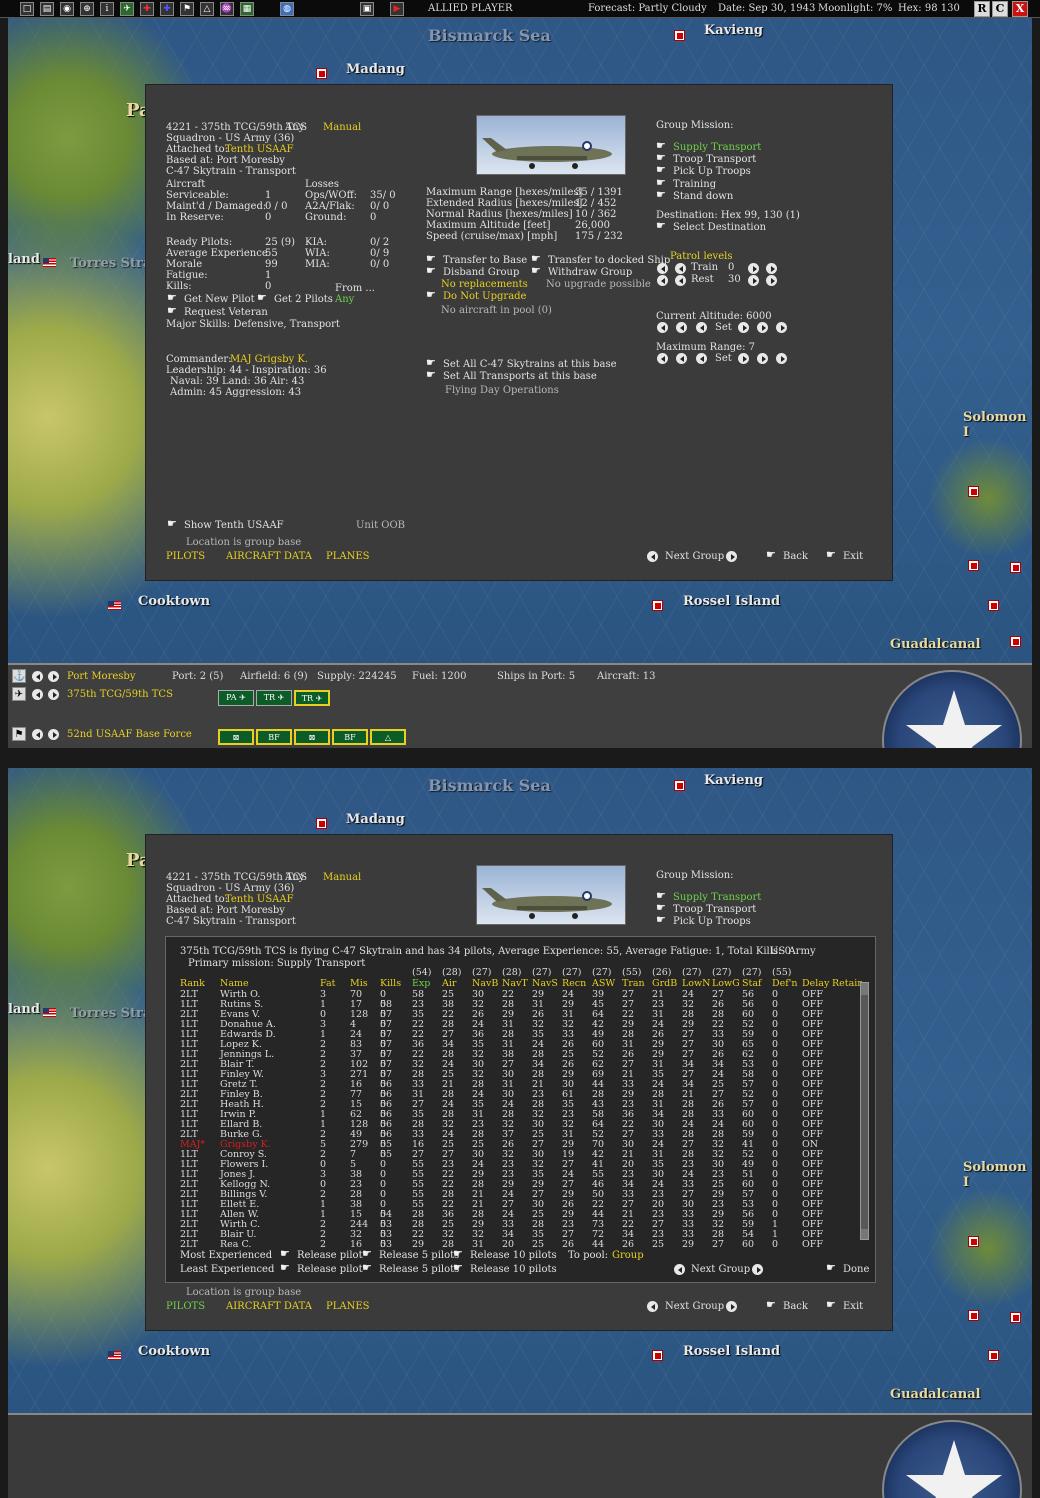 Image resolution: width=1040 pixels, height=1498 pixels. What do you see at coordinates (505, 1254) in the screenshot?
I see `release-10-most: Release 10 pilots` at bounding box center [505, 1254].